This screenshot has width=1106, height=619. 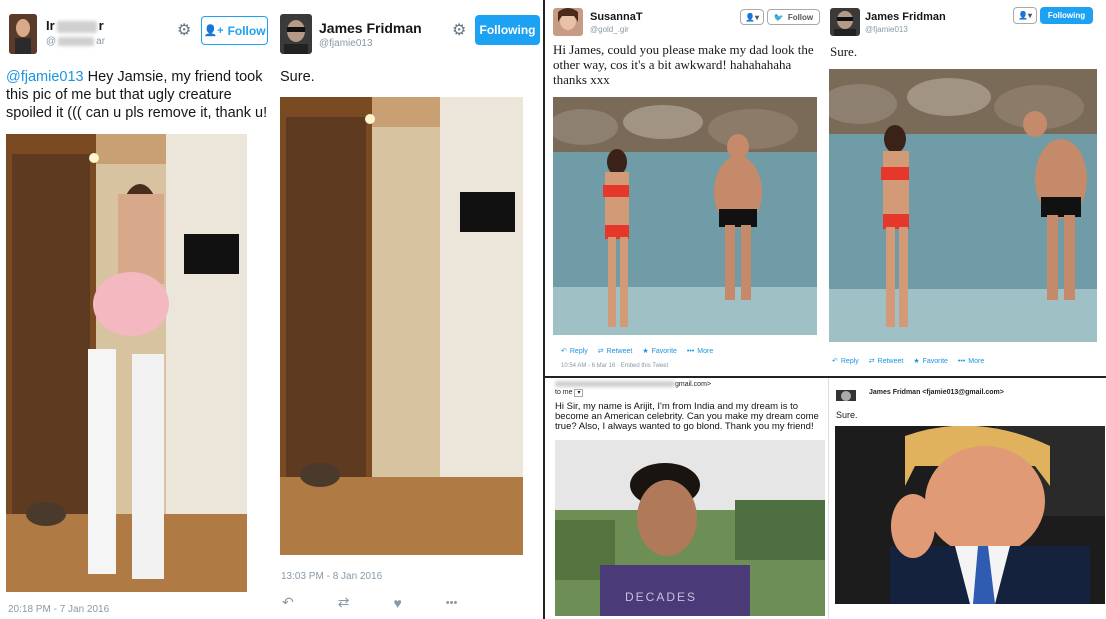 What do you see at coordinates (778, 17) in the screenshot?
I see `bird-icon: 🐦` at bounding box center [778, 17].